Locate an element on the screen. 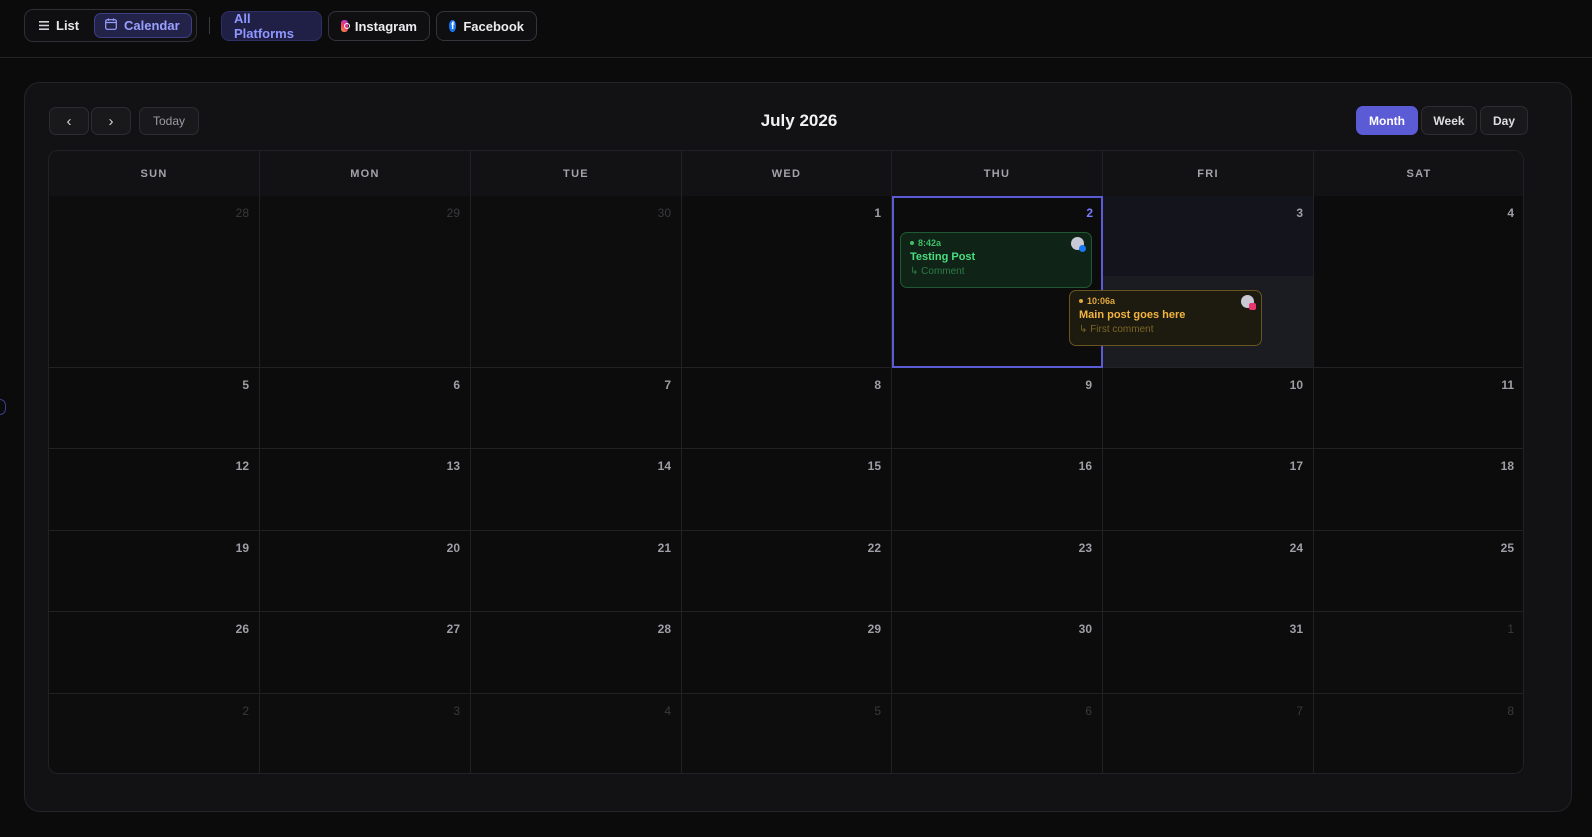  day-cell: 25 is located at coordinates (1418, 571).